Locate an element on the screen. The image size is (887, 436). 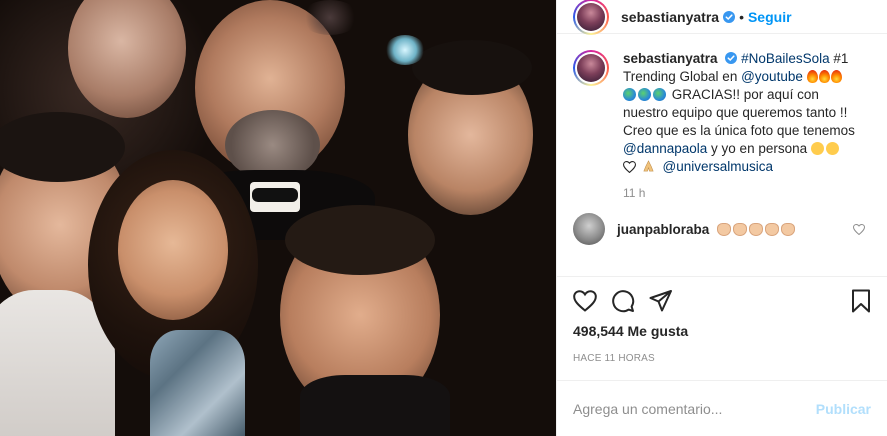
caption-trending: Trending Global en is located at coordinates (680, 76).